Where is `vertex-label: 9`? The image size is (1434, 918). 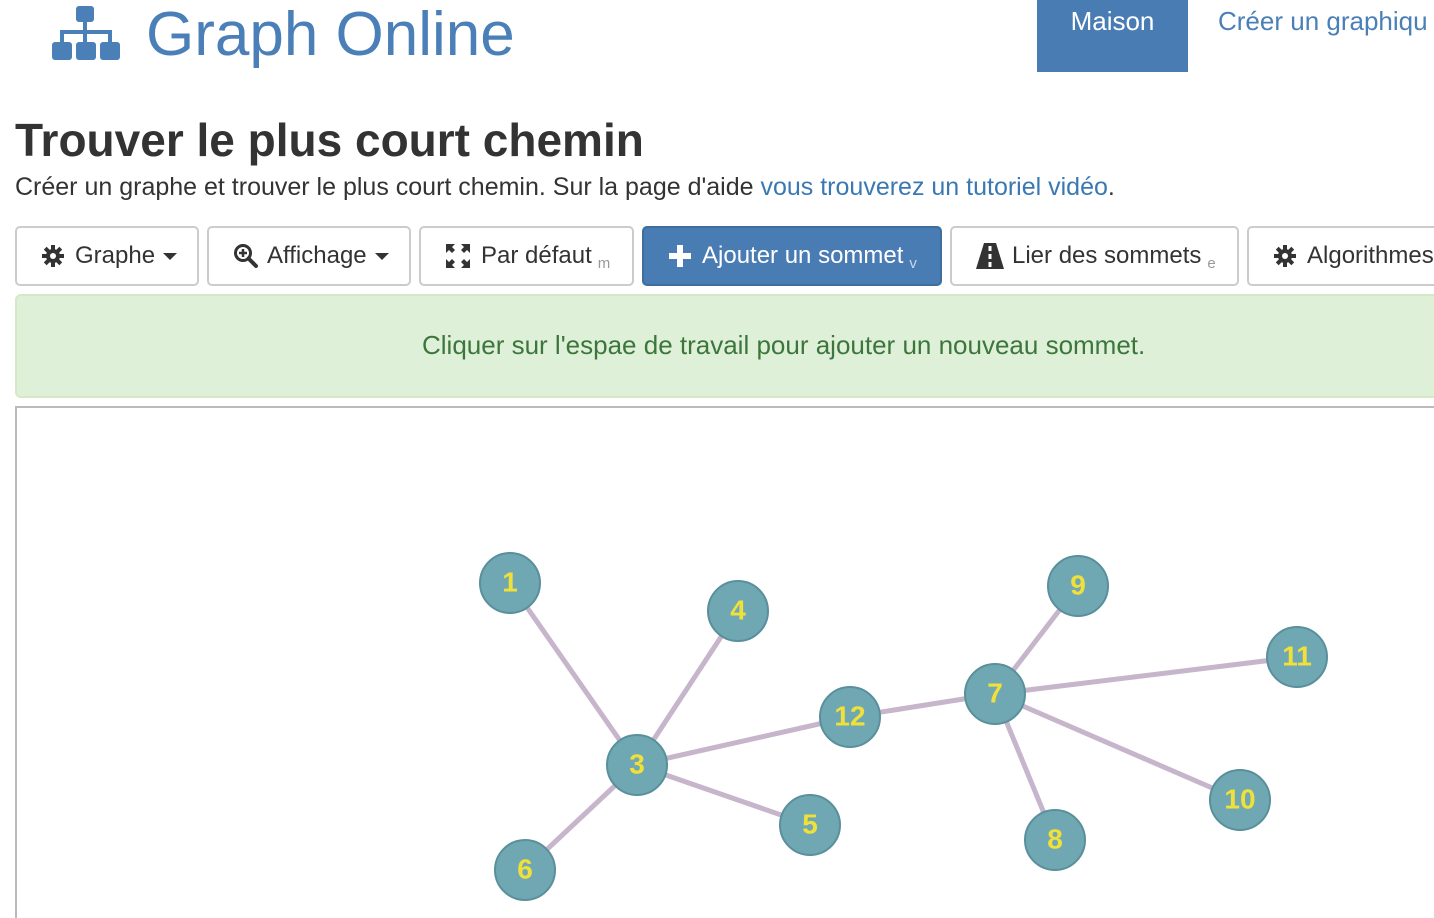 vertex-label: 9 is located at coordinates (1078, 584).